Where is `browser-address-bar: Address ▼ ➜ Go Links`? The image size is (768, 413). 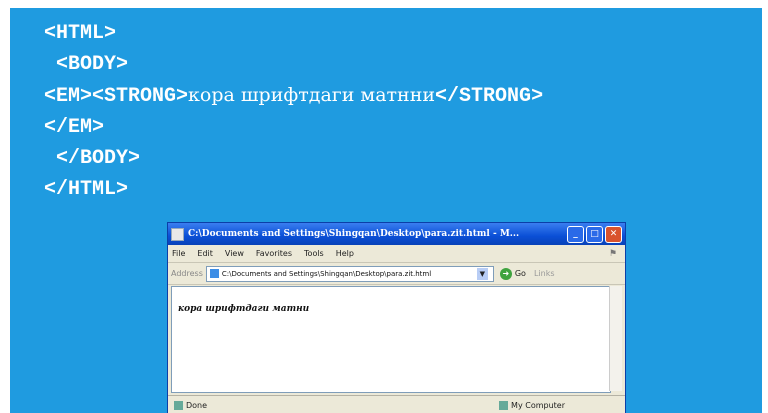
browser-address-bar: Address ▼ ➜ Go Links is located at coordinates (396, 274).